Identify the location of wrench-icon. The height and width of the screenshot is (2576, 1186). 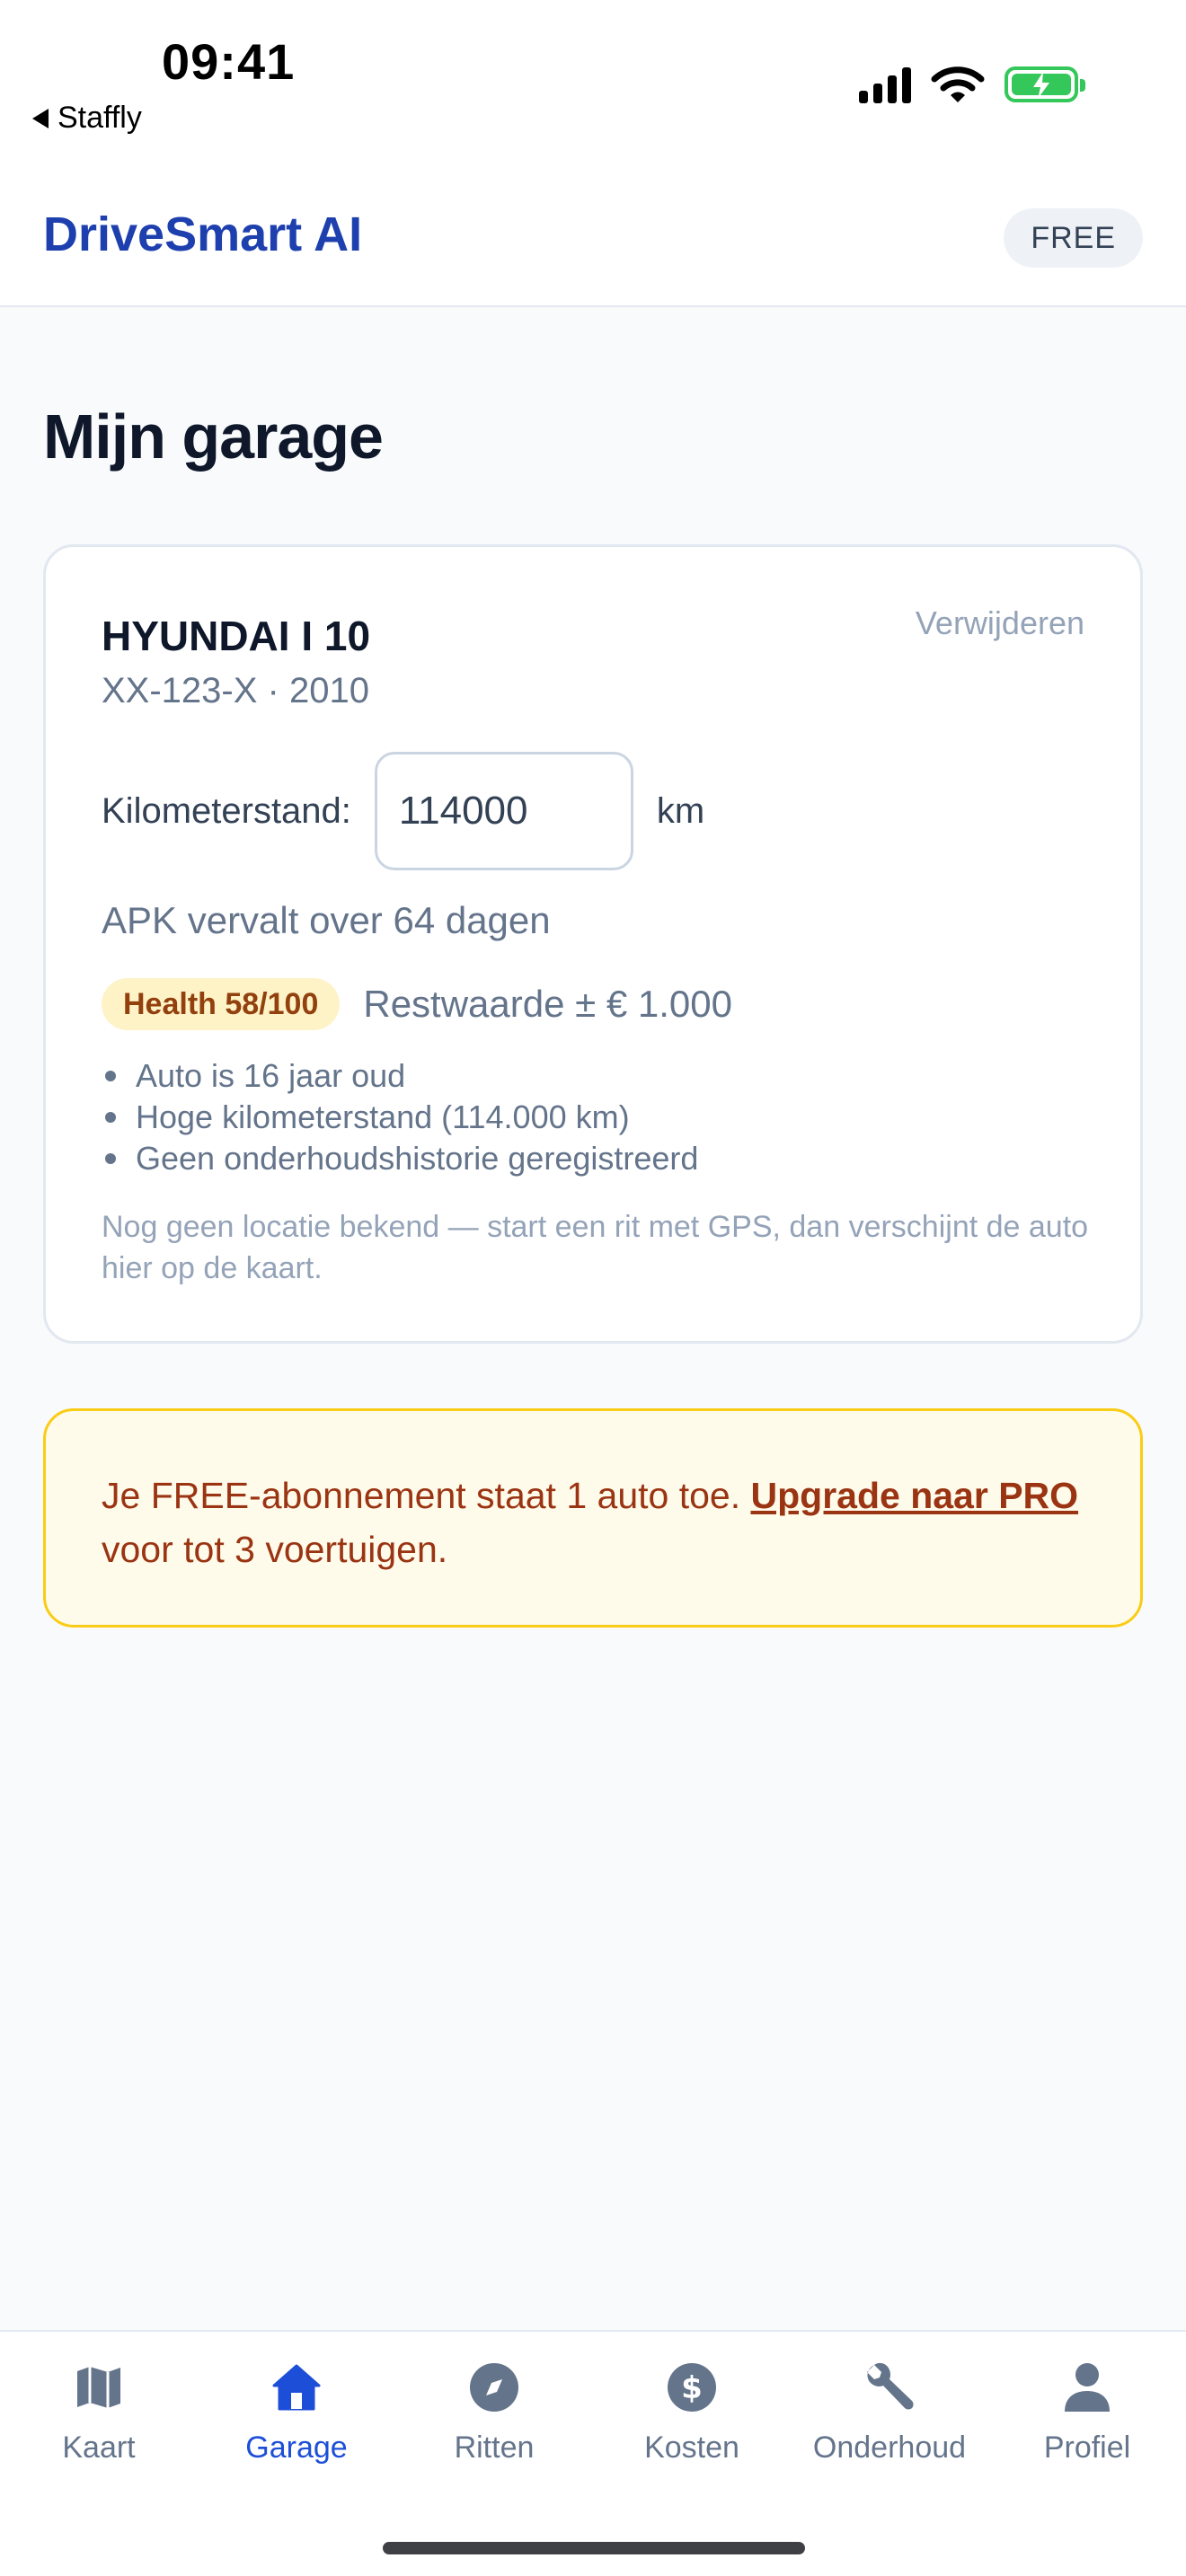
(889, 2387).